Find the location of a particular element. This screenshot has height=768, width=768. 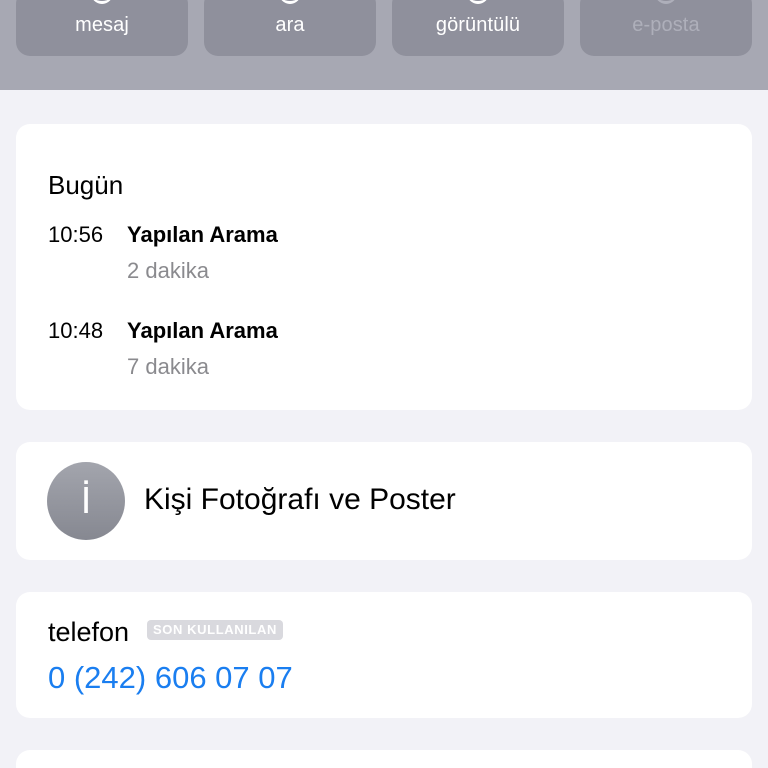

contact-avatar: İ is located at coordinates (86, 501).